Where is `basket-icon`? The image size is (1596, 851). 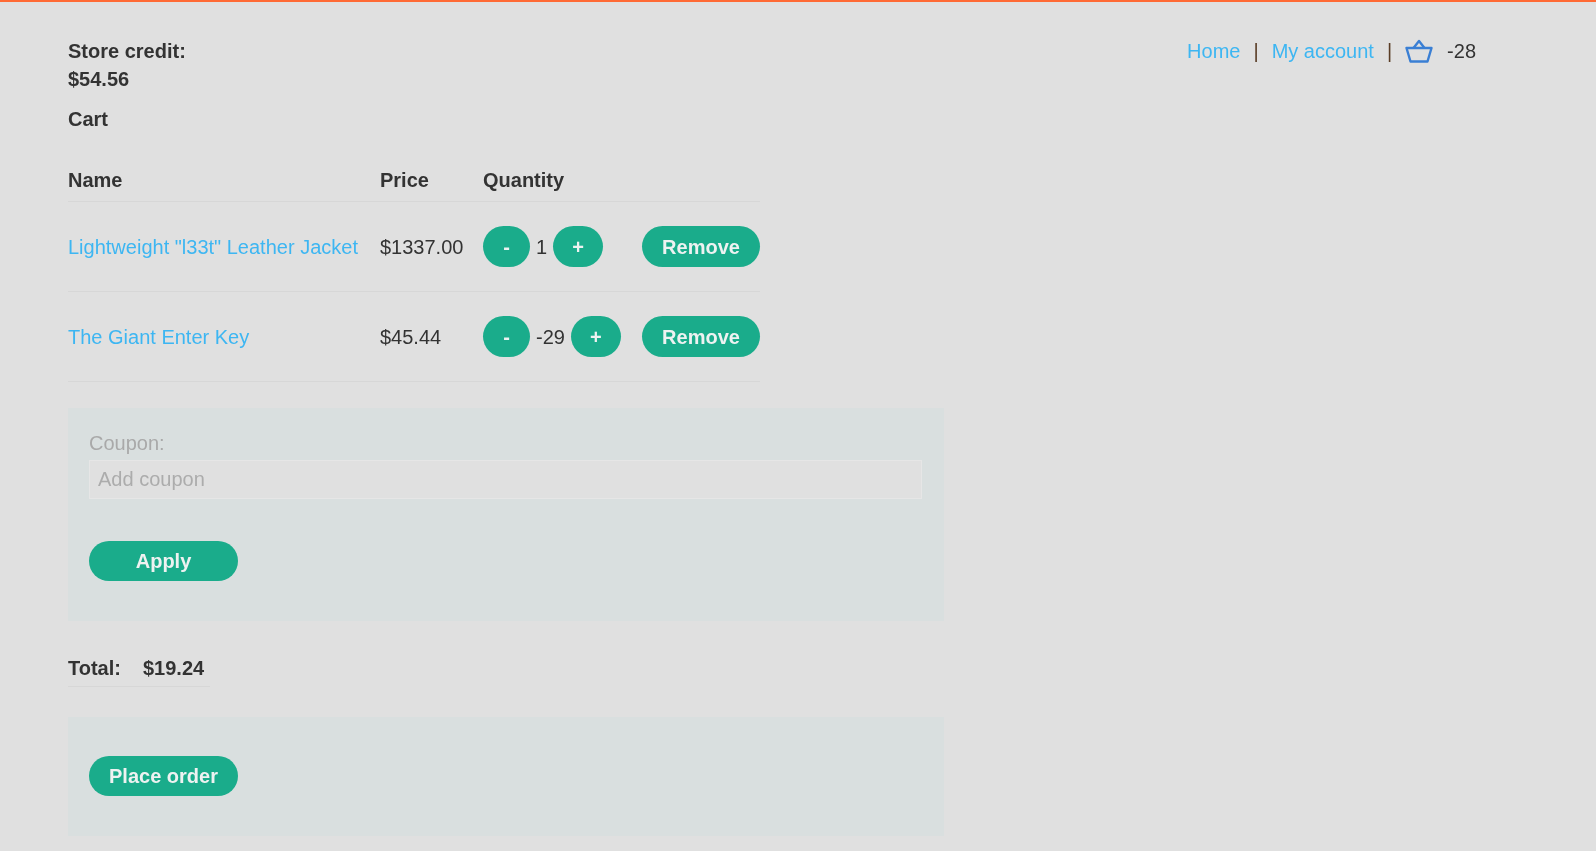
basket-icon is located at coordinates (1419, 51).